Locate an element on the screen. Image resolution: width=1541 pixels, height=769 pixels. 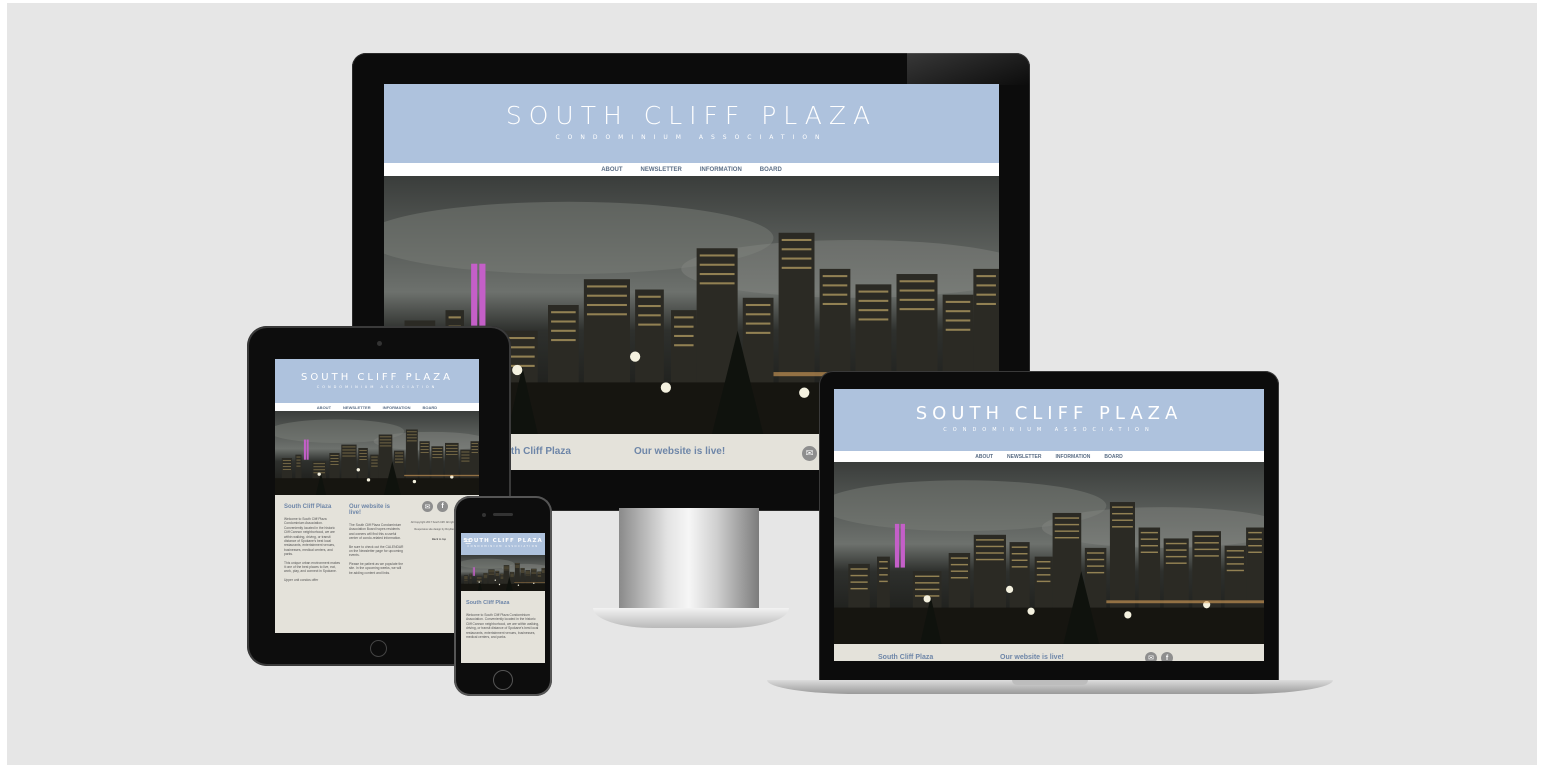
nav-about: ABOUT is located at coordinates (611, 170).